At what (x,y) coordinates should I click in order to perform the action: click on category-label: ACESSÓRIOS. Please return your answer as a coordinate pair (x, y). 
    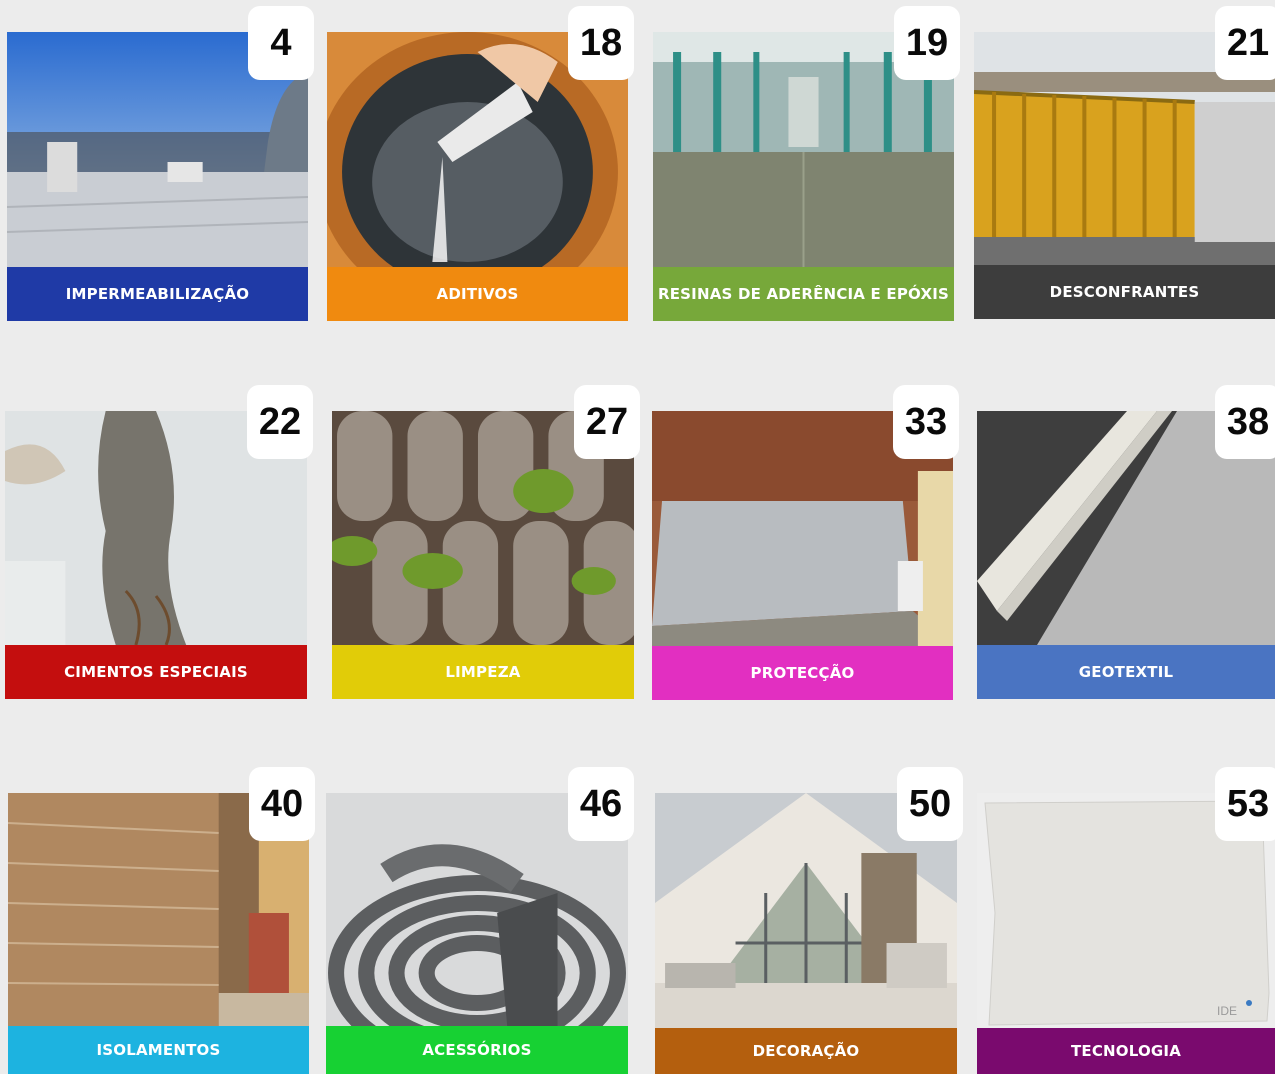
    Looking at the image, I should click on (477, 1050).